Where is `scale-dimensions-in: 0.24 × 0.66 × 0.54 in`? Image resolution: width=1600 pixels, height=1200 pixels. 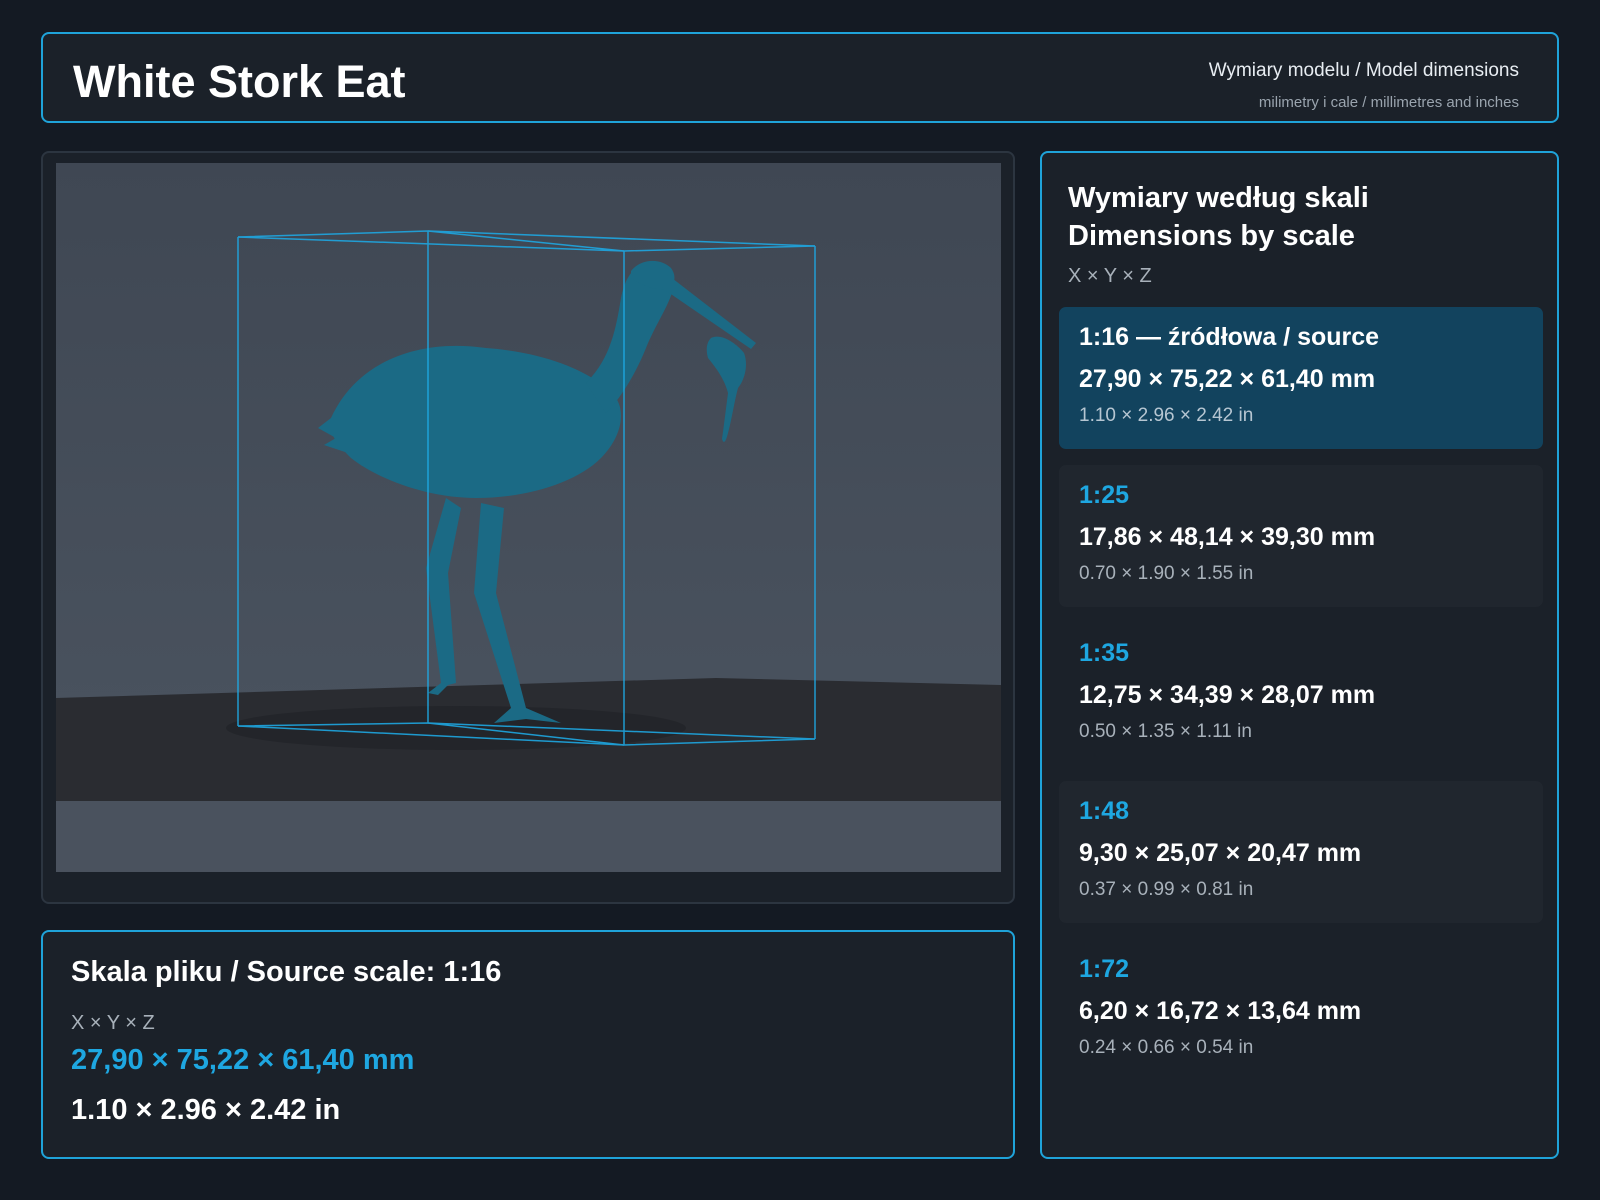 scale-dimensions-in: 0.24 × 0.66 × 0.54 in is located at coordinates (1166, 1047).